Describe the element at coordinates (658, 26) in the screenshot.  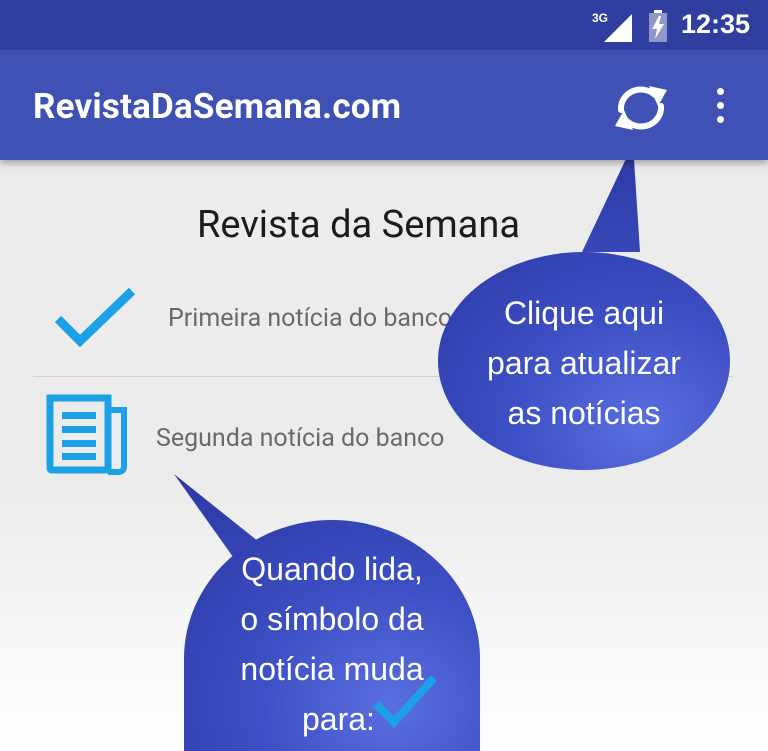
I see `battery-icon` at that location.